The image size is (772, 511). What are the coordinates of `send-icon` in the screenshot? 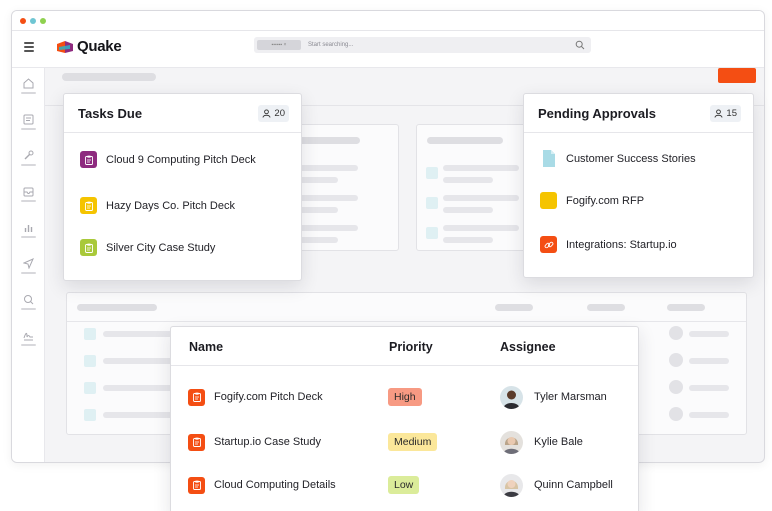 It's located at (28, 263).